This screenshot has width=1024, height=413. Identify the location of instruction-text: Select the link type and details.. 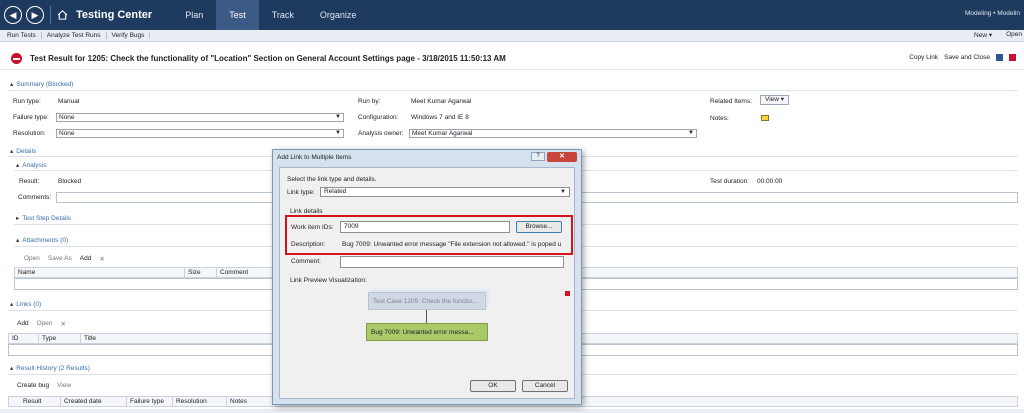
(332, 179).